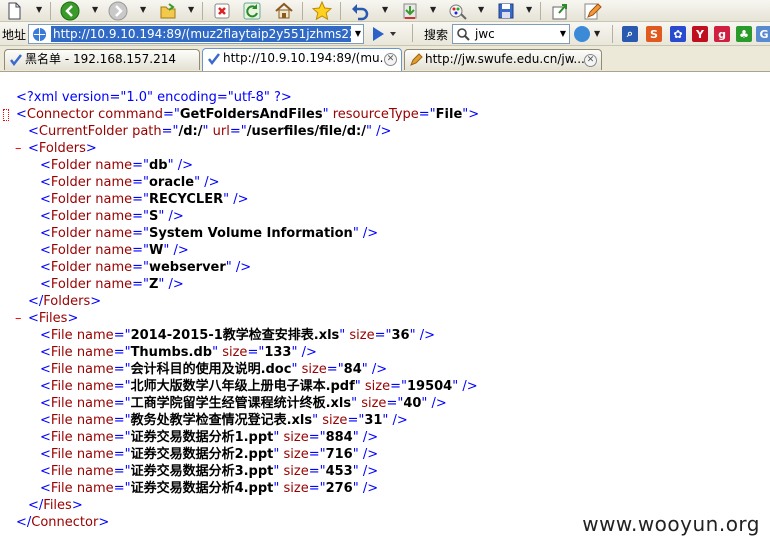 Image resolution: width=770 pixels, height=546 pixels. Describe the element at coordinates (360, 11) in the screenshot. I see `undo-icon` at that location.